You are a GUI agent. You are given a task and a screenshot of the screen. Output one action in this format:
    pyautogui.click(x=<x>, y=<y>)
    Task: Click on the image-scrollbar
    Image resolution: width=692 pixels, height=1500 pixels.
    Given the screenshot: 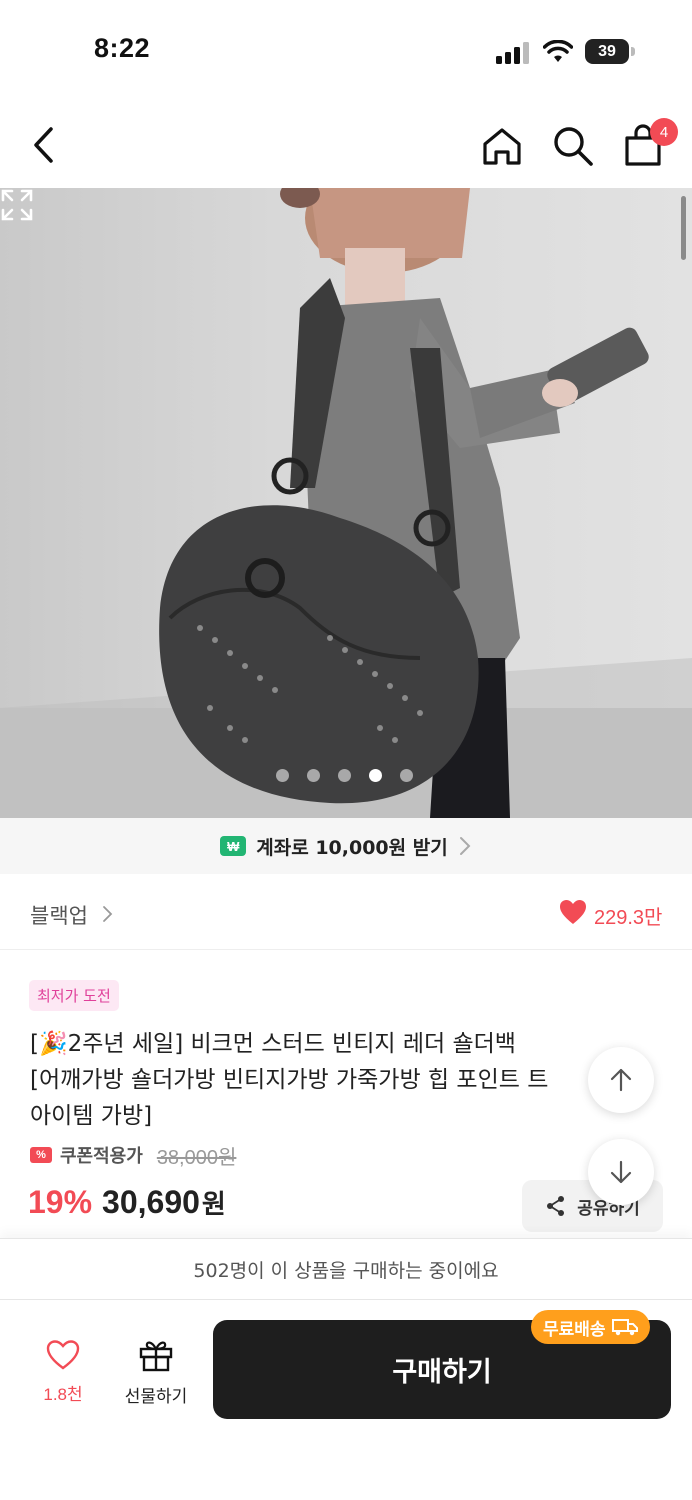 What is the action you would take?
    pyautogui.click(x=683, y=228)
    